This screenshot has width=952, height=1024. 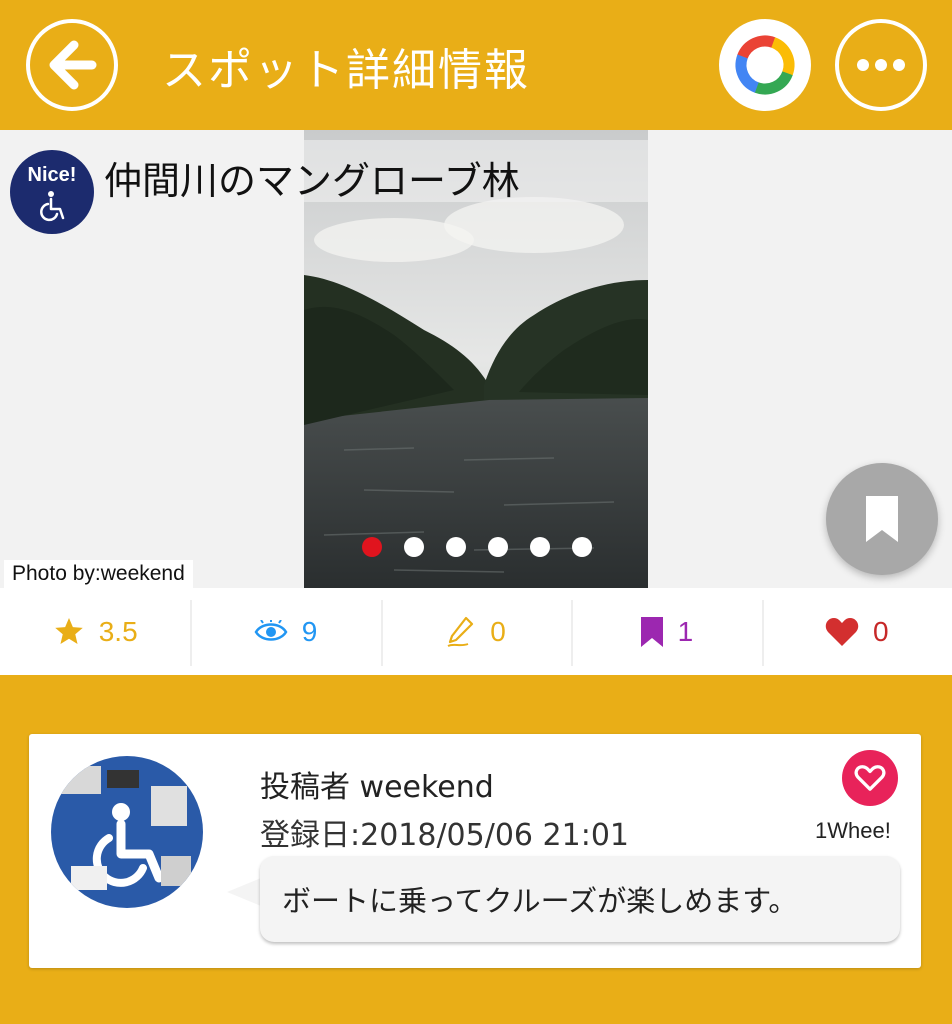 What do you see at coordinates (98, 574) in the screenshot?
I see `photo-credit: Photo by:weekend` at bounding box center [98, 574].